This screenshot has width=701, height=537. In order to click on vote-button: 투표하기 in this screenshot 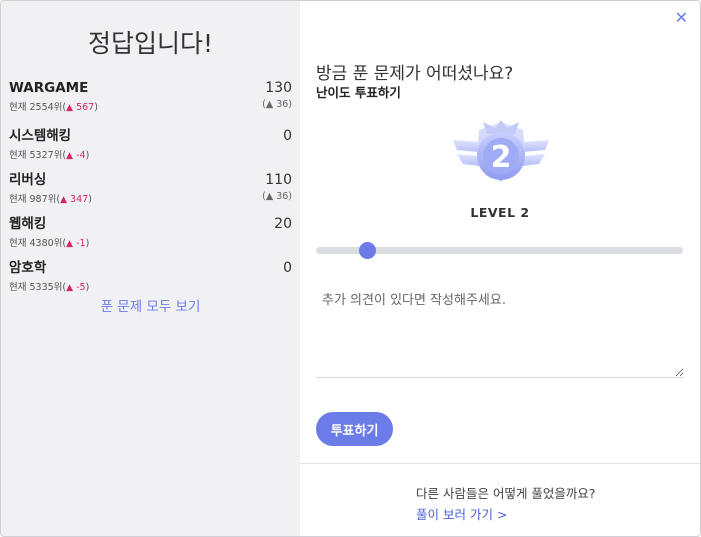, I will do `click(354, 429)`.